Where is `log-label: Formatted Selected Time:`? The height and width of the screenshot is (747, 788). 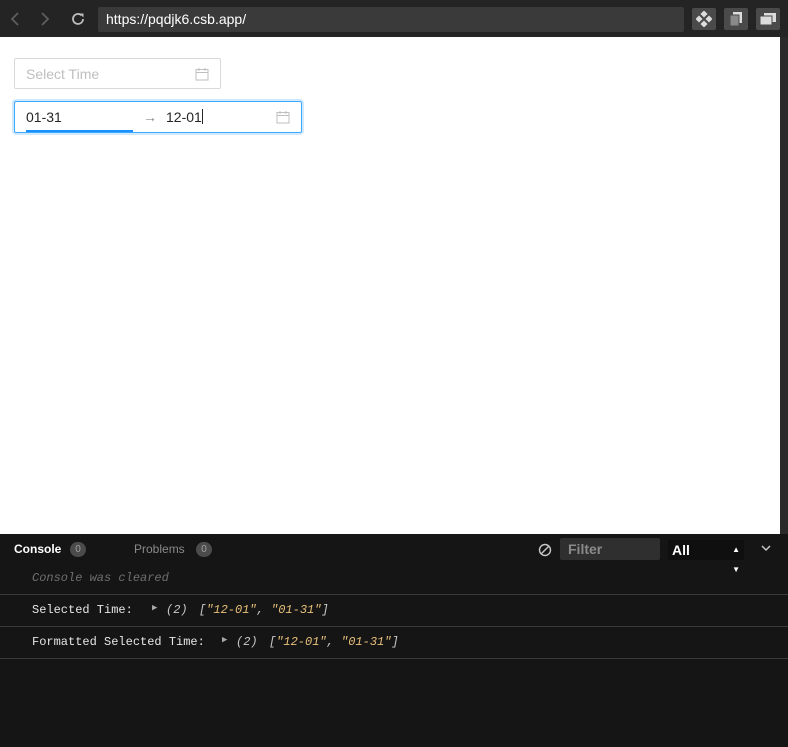
log-label: Formatted Selected Time: is located at coordinates (118, 642).